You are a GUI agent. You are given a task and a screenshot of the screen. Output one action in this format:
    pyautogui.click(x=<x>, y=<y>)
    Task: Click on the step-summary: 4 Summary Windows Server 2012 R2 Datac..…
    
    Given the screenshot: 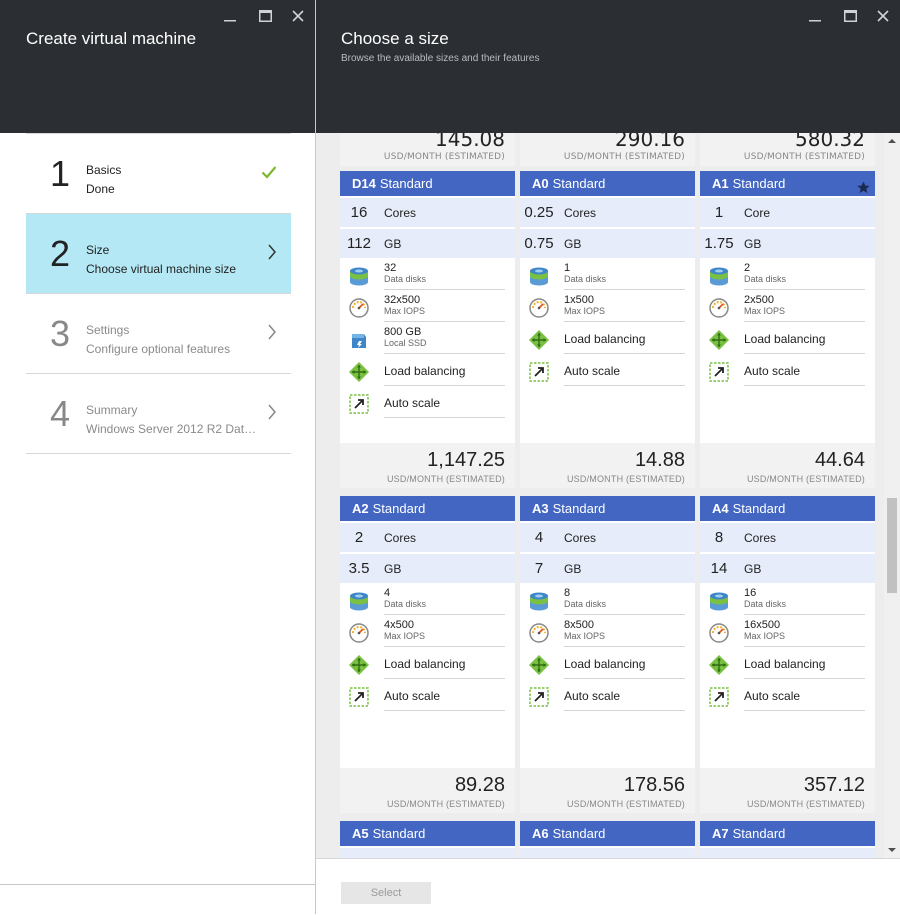 What is the action you would take?
    pyautogui.click(x=158, y=413)
    